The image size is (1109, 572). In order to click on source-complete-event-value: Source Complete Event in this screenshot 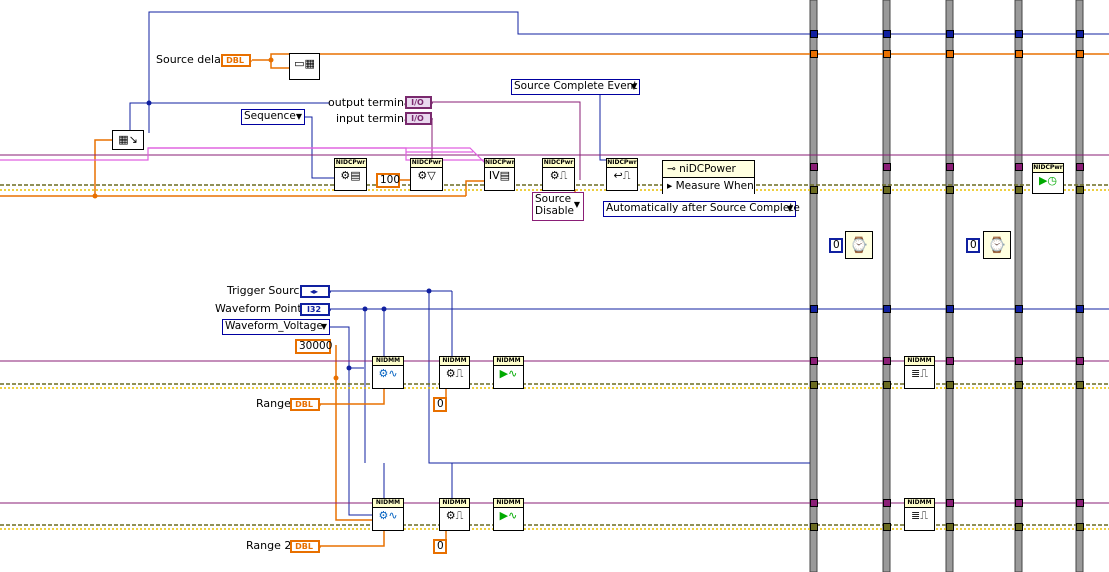, I will do `click(576, 86)`.